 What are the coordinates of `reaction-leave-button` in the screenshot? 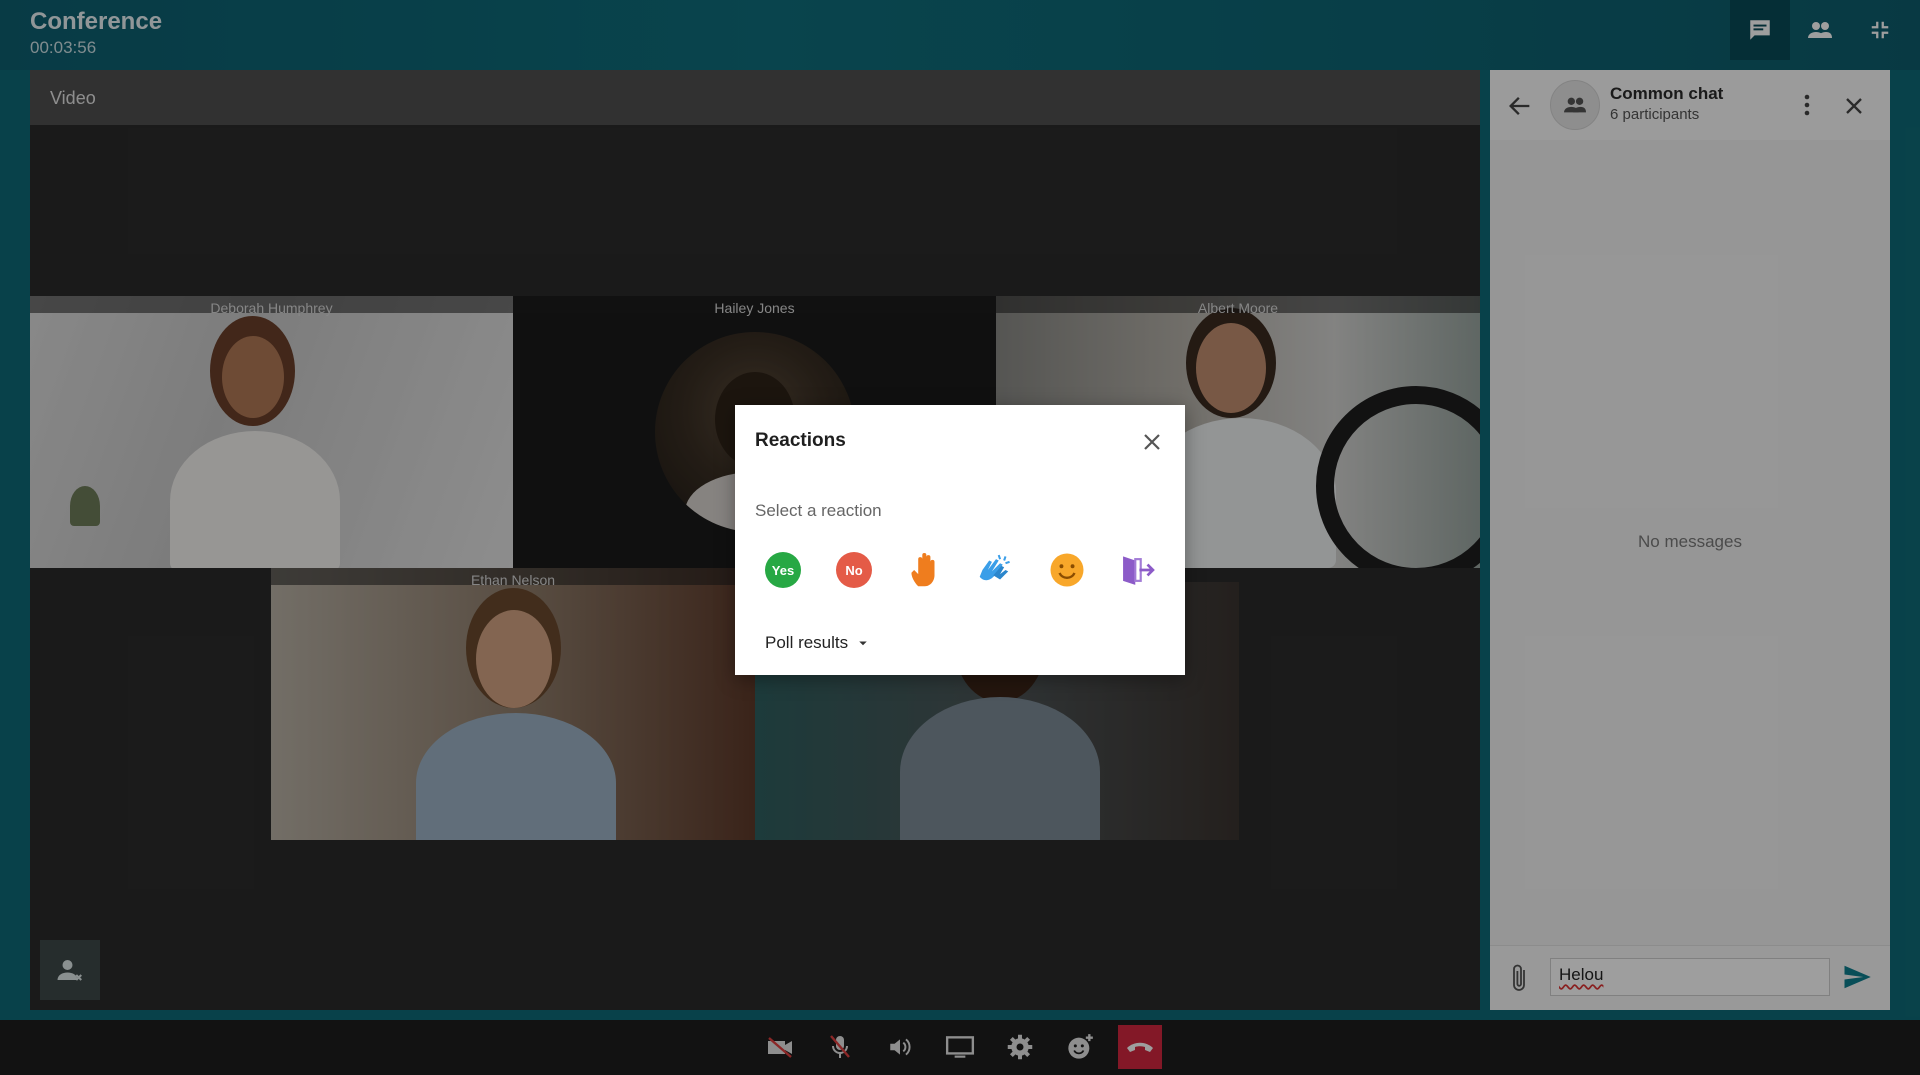 It's located at (1138, 570).